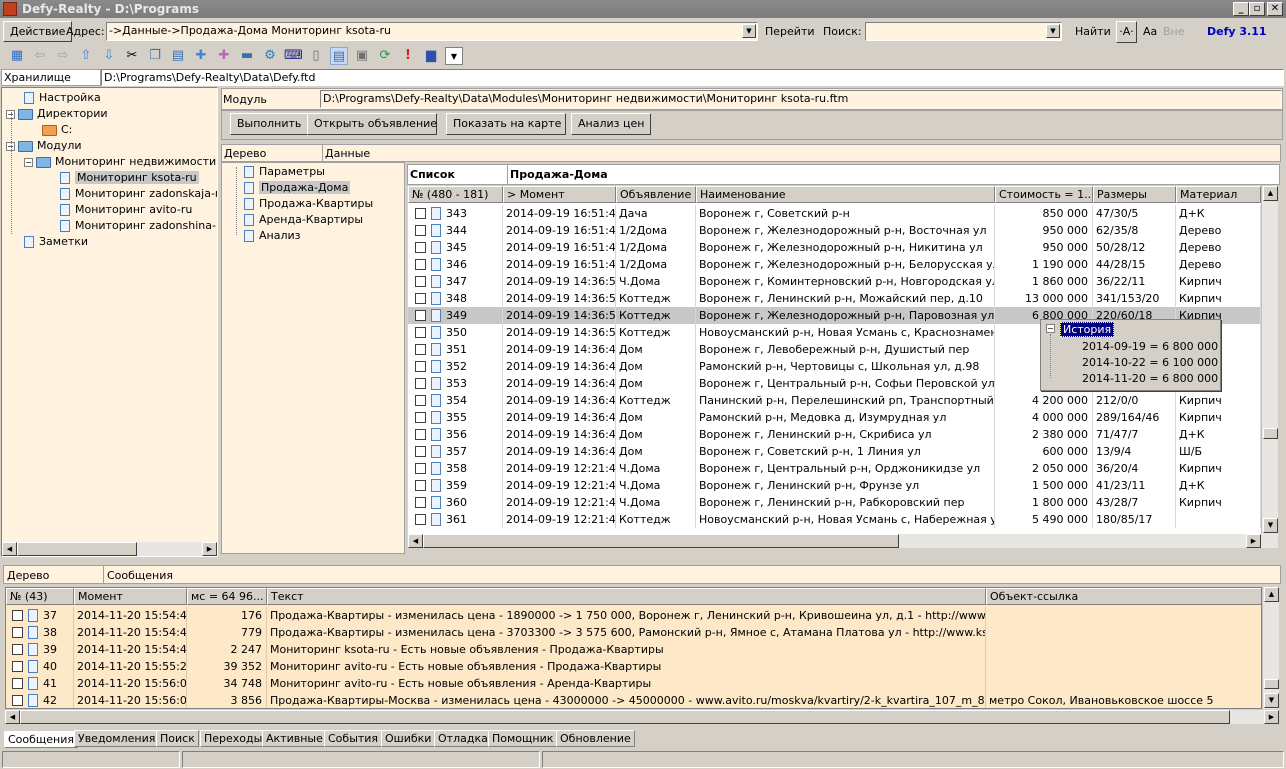 The image size is (1286, 769). What do you see at coordinates (308, 204) in the screenshot?
I see `inner-tree-item: Продажа-Квартиры` at bounding box center [308, 204].